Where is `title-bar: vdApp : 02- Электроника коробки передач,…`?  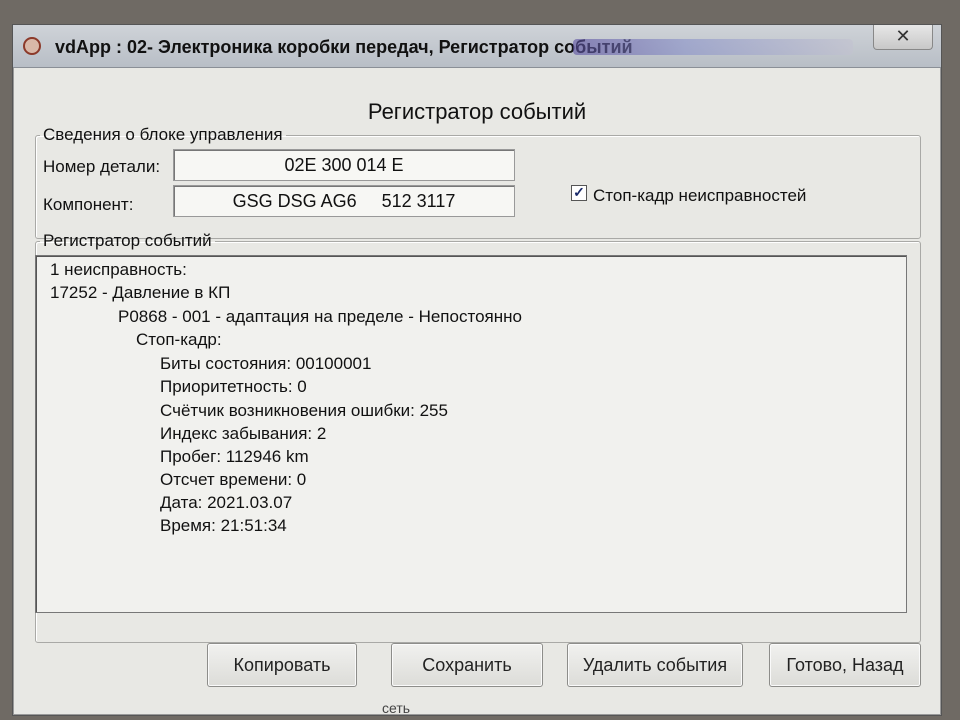 title-bar: vdApp : 02- Электроника коробки передач,… is located at coordinates (477, 46).